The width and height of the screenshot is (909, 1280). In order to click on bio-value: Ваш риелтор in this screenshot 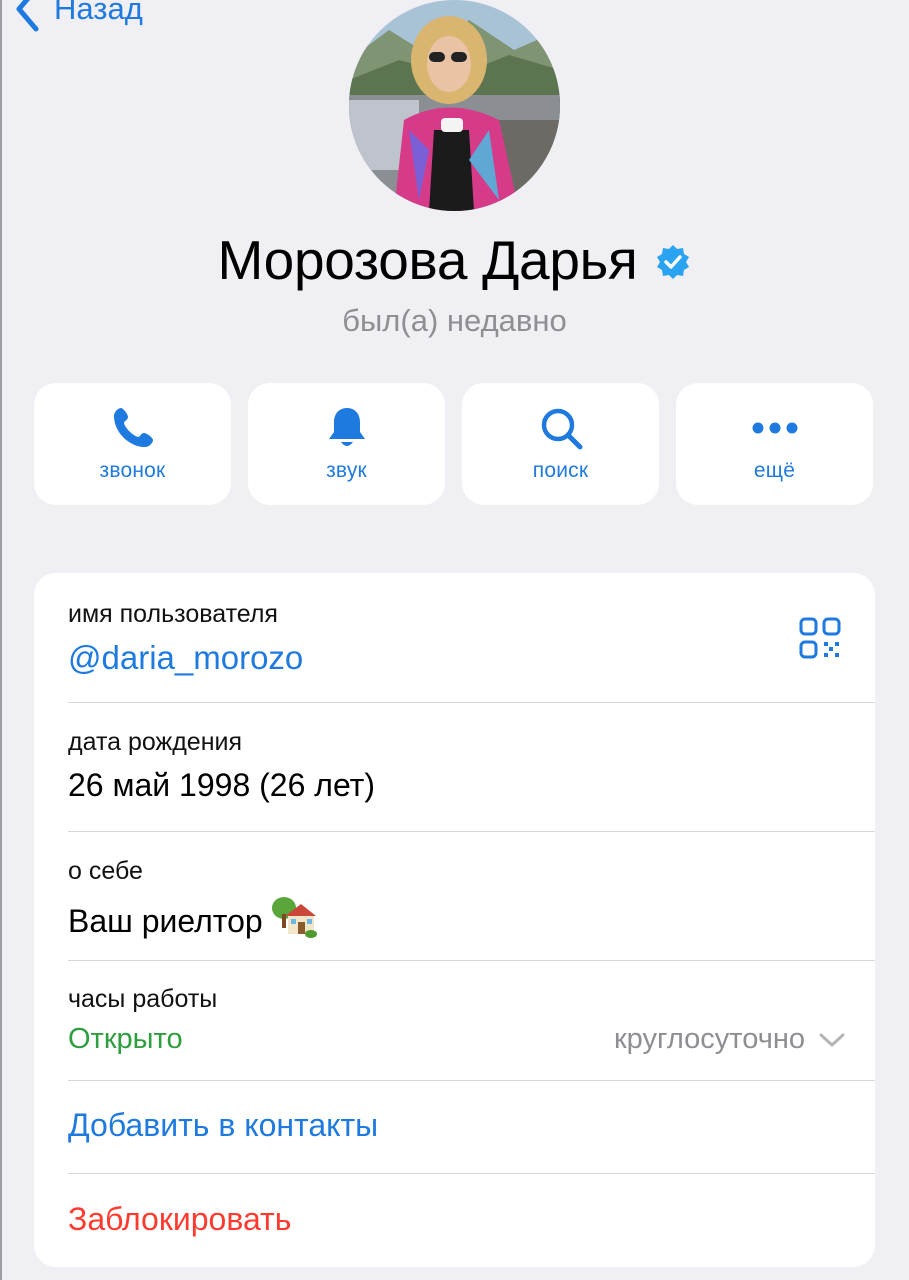, I will do `click(192, 918)`.